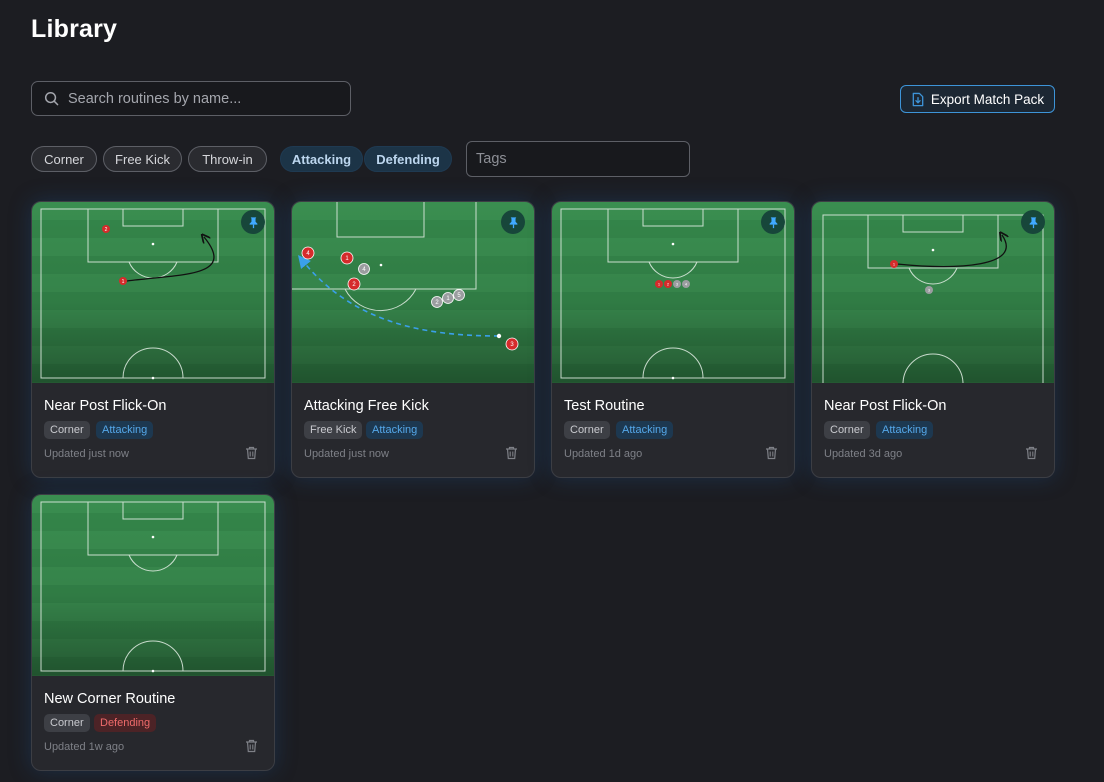 The height and width of the screenshot is (782, 1104). I want to click on search-box, so click(191, 98).